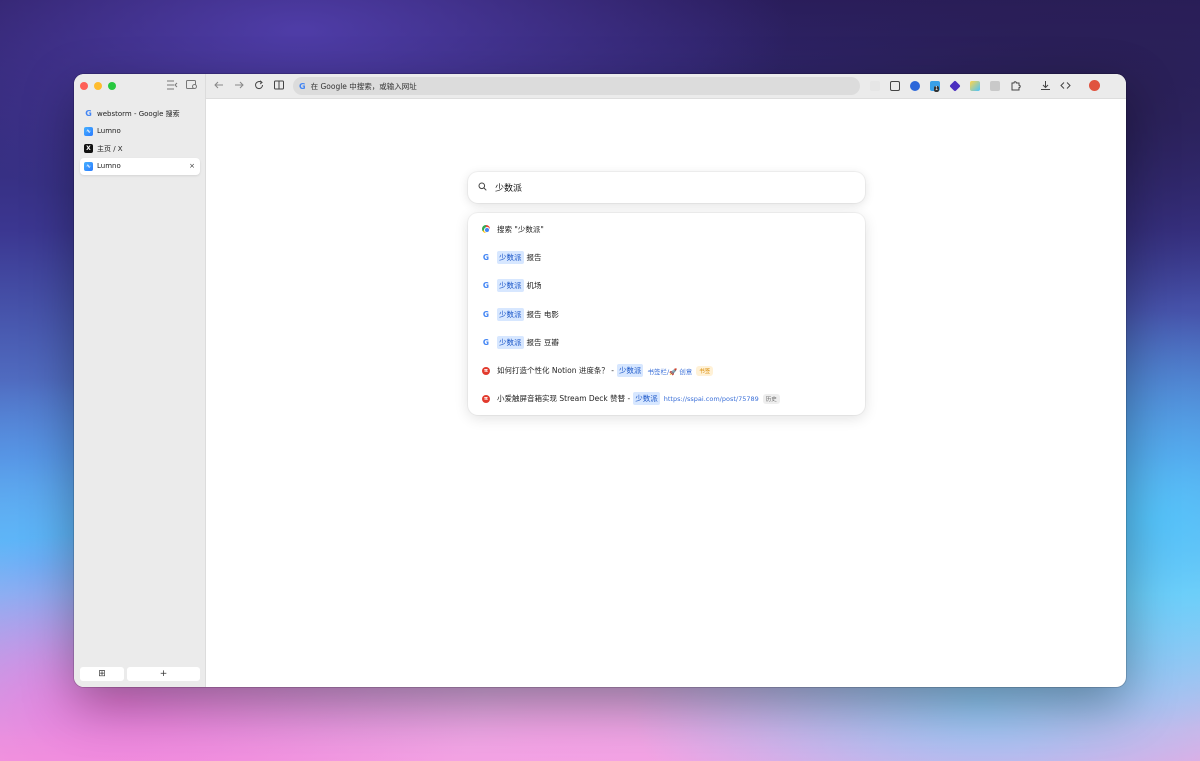 The width and height of the screenshot is (1200, 761). Describe the element at coordinates (771, 398) in the screenshot. I see `history-badge: 历史` at that location.